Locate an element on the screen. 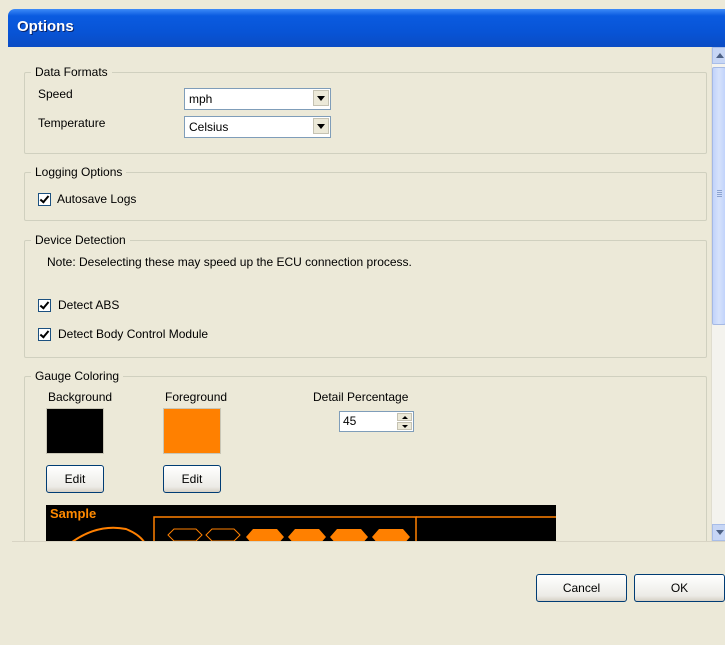 The height and width of the screenshot is (645, 725). detail-percentage-value: 45 is located at coordinates (350, 421).